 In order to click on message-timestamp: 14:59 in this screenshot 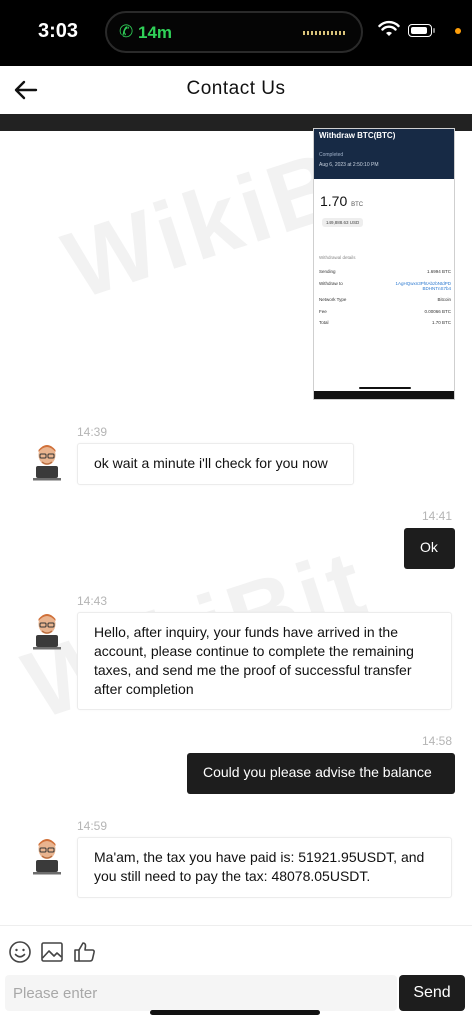, I will do `click(92, 826)`.